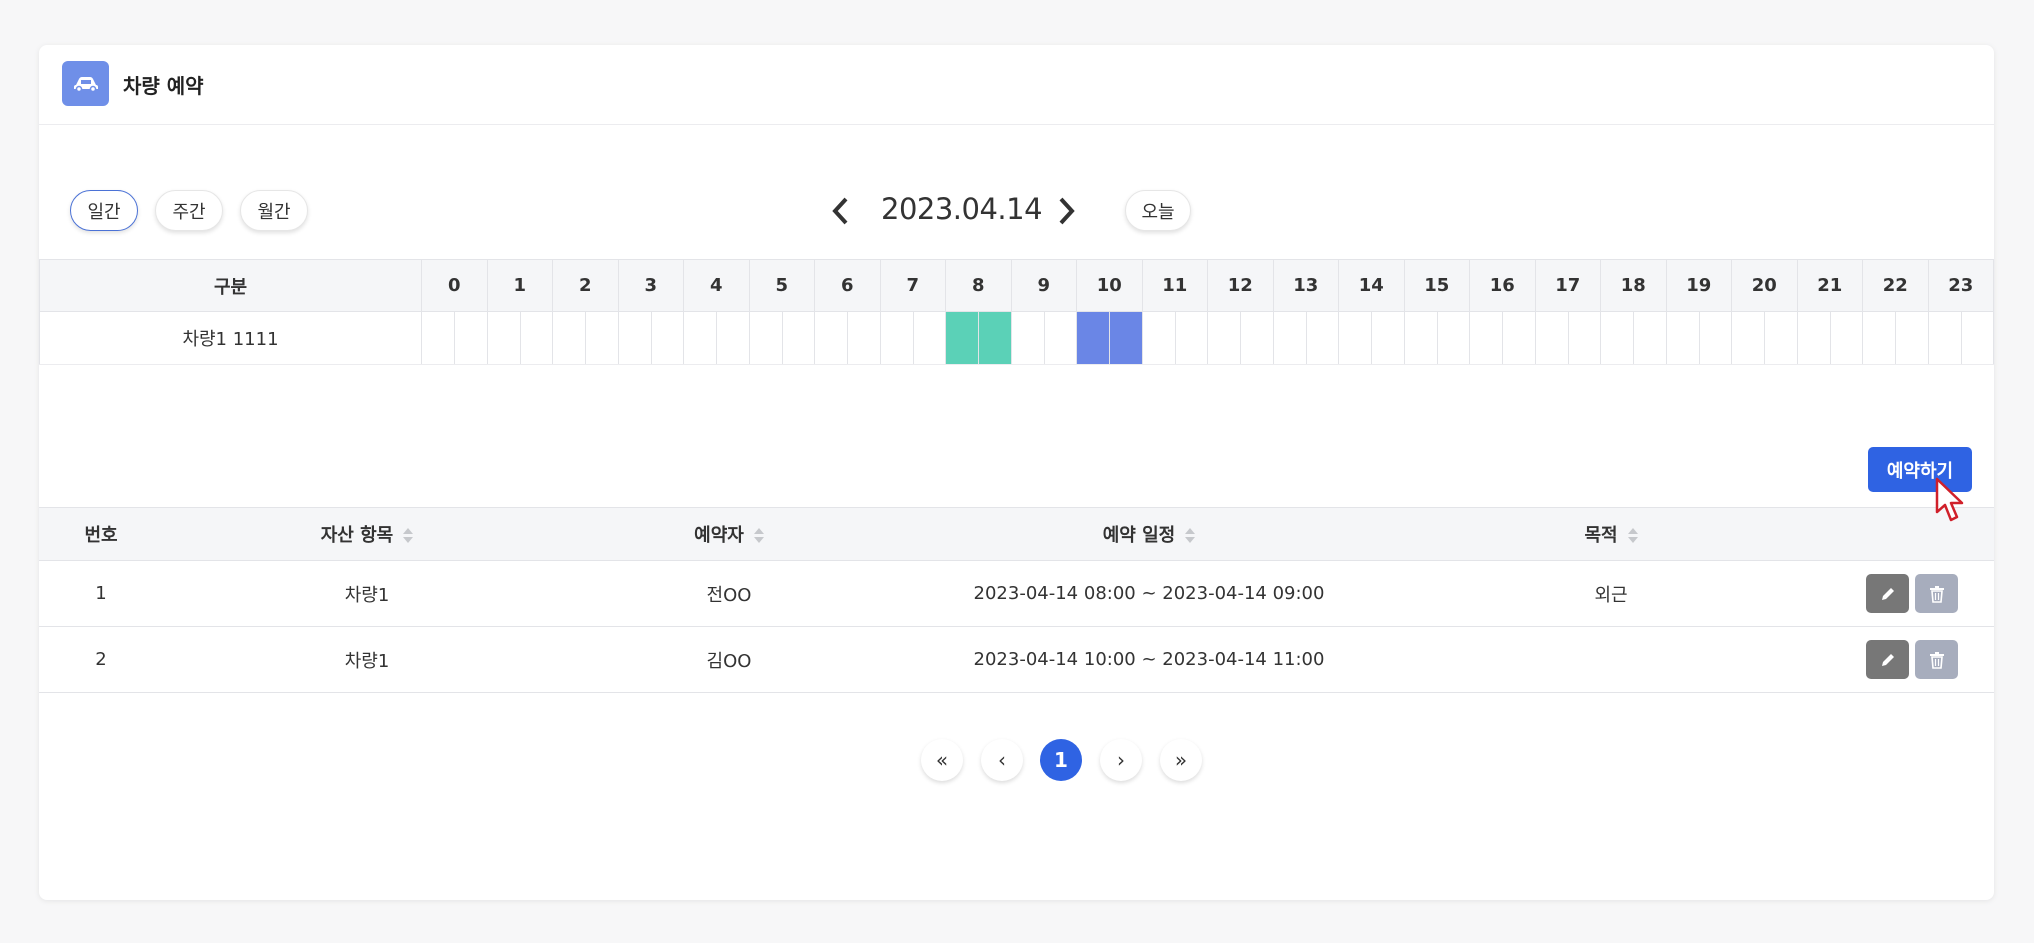 The image size is (2034, 943). What do you see at coordinates (719, 535) in the screenshot?
I see `col-reserver-label: 예약자` at bounding box center [719, 535].